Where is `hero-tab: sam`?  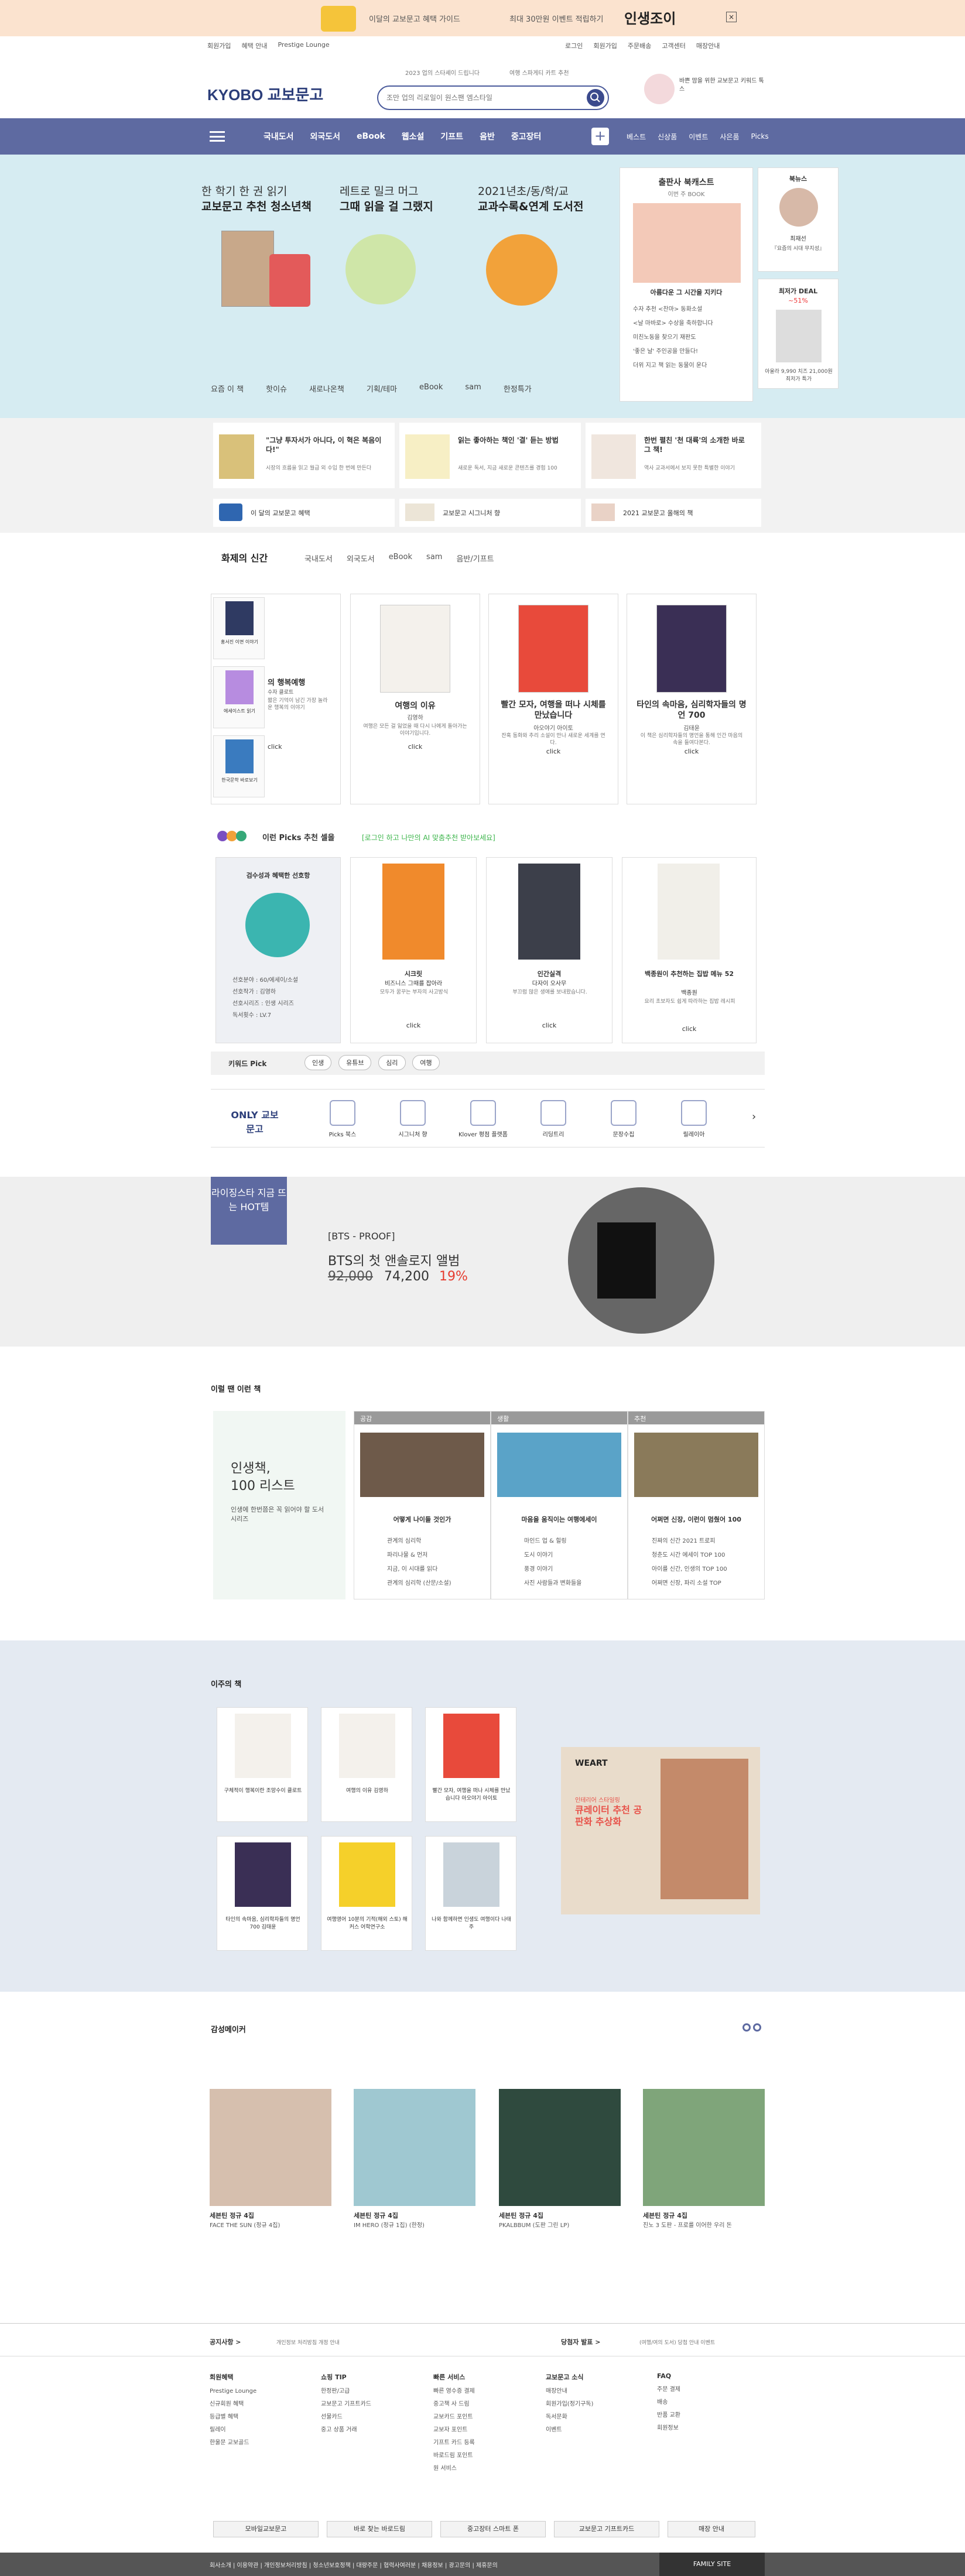 hero-tab: sam is located at coordinates (473, 388).